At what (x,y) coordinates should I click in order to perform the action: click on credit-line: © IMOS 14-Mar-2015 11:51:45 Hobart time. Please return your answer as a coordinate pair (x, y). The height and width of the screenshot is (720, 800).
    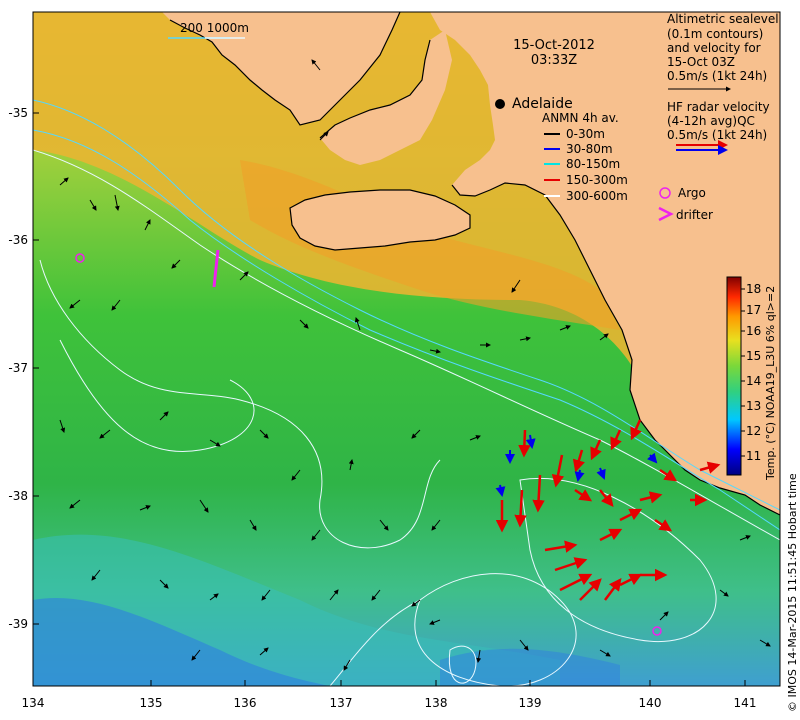
    Looking at the image, I should click on (792, 592).